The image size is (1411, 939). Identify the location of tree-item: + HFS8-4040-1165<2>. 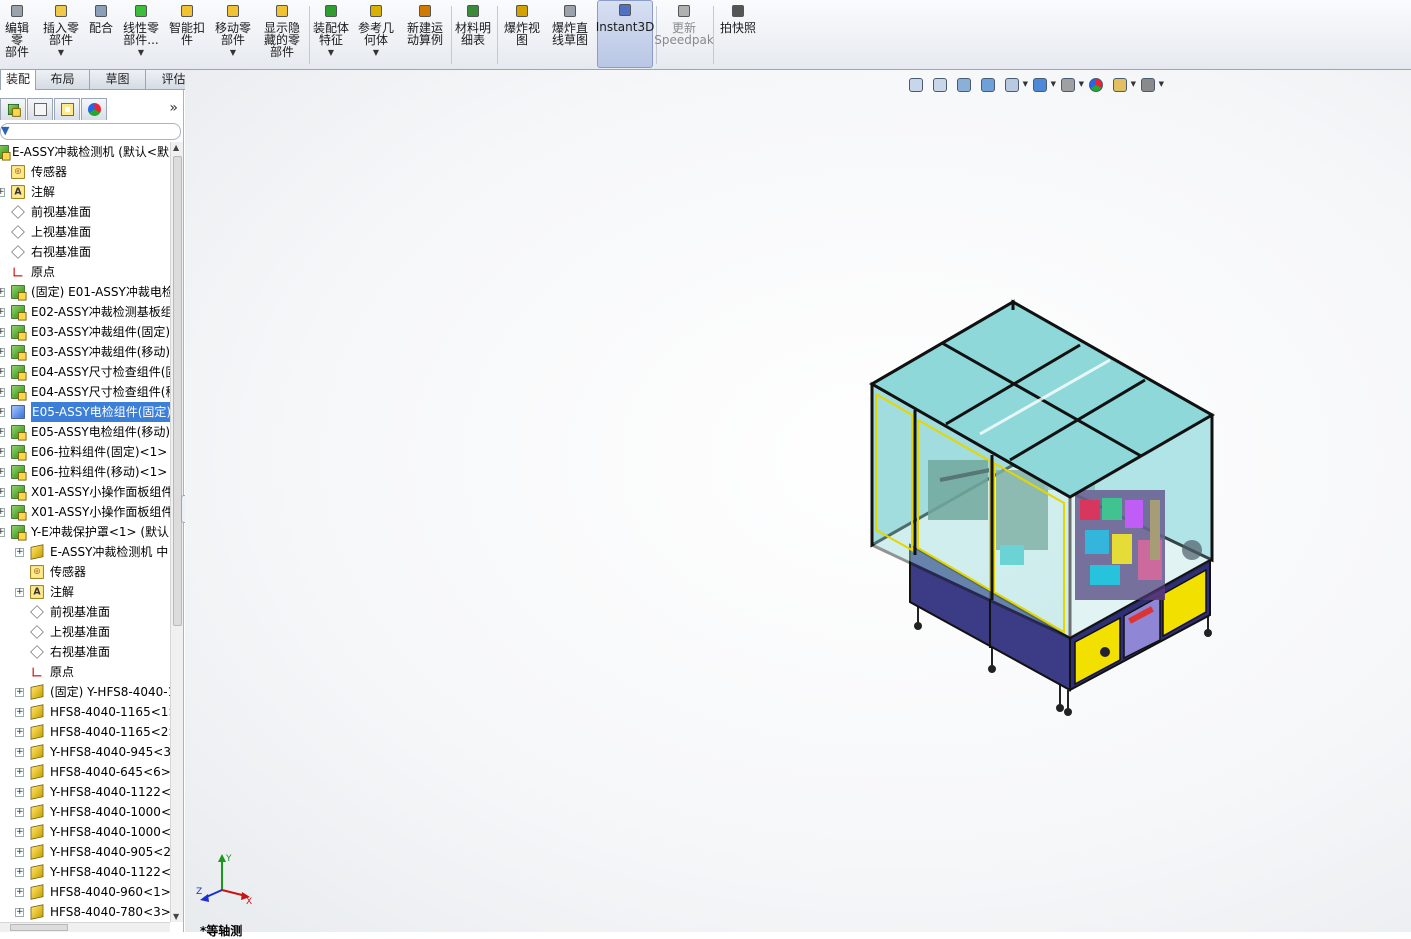
(85, 732).